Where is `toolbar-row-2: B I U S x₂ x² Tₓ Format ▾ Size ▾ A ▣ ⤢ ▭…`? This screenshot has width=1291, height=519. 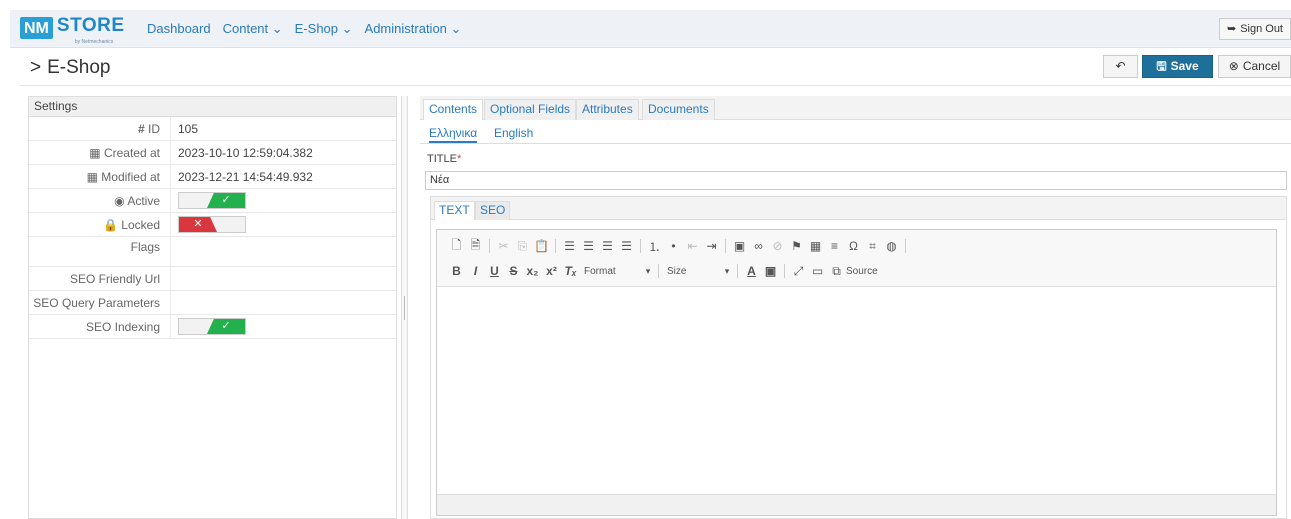 toolbar-row-2: B I U S x₂ x² Tₓ Format ▾ Size ▾ A ▣ ⤢ ▭… is located at coordinates (664, 271).